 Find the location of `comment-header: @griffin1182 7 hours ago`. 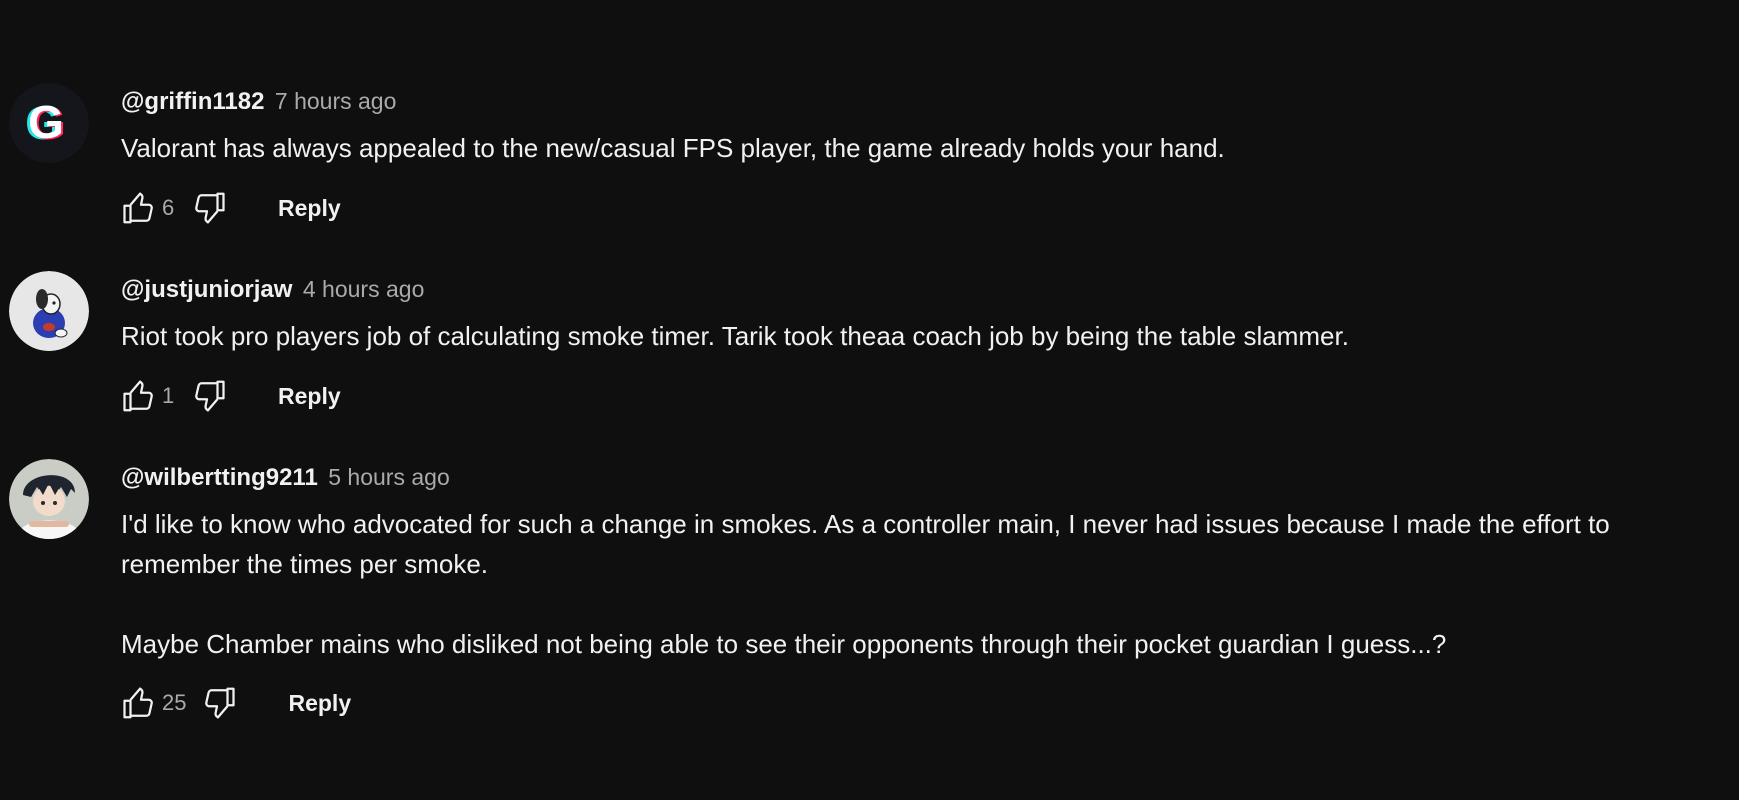

comment-header: @griffin1182 7 hours ago is located at coordinates (258, 101).